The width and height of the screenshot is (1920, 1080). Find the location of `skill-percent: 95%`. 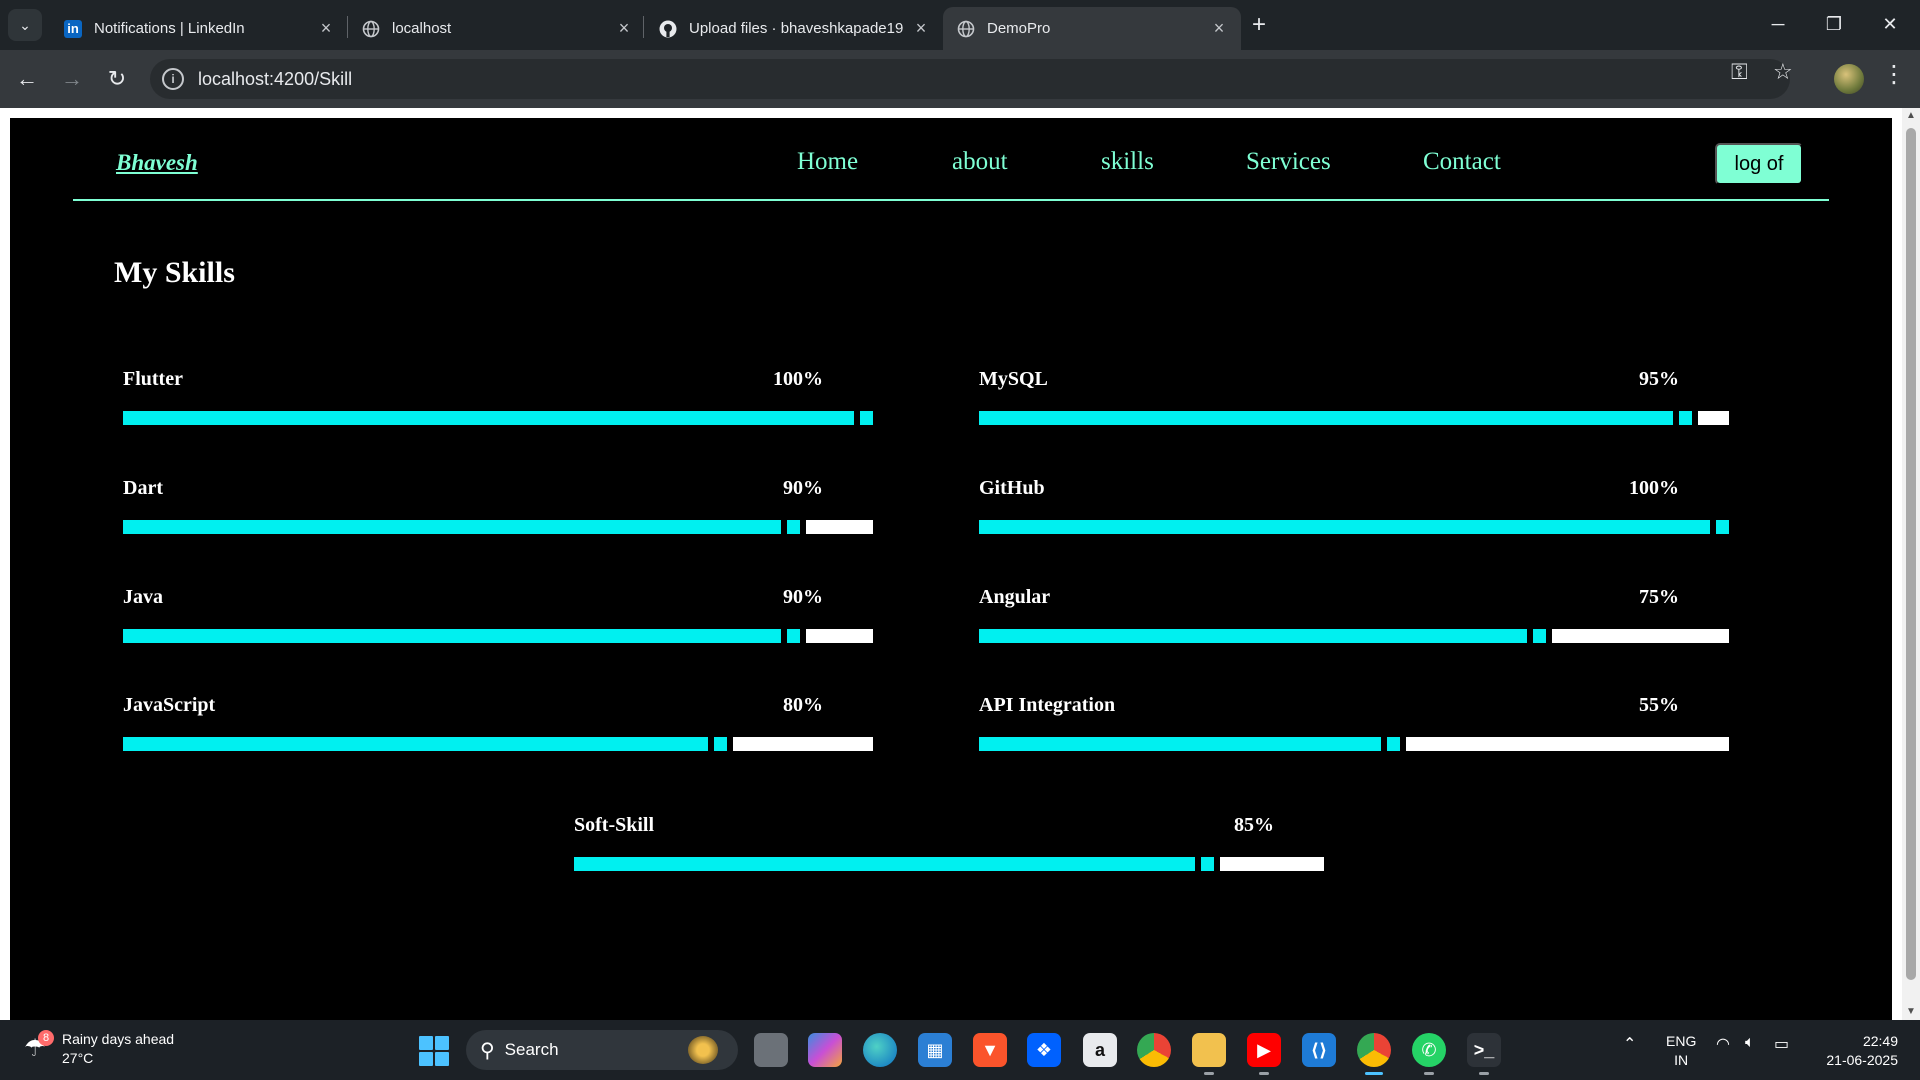

skill-percent: 95% is located at coordinates (1659, 379).